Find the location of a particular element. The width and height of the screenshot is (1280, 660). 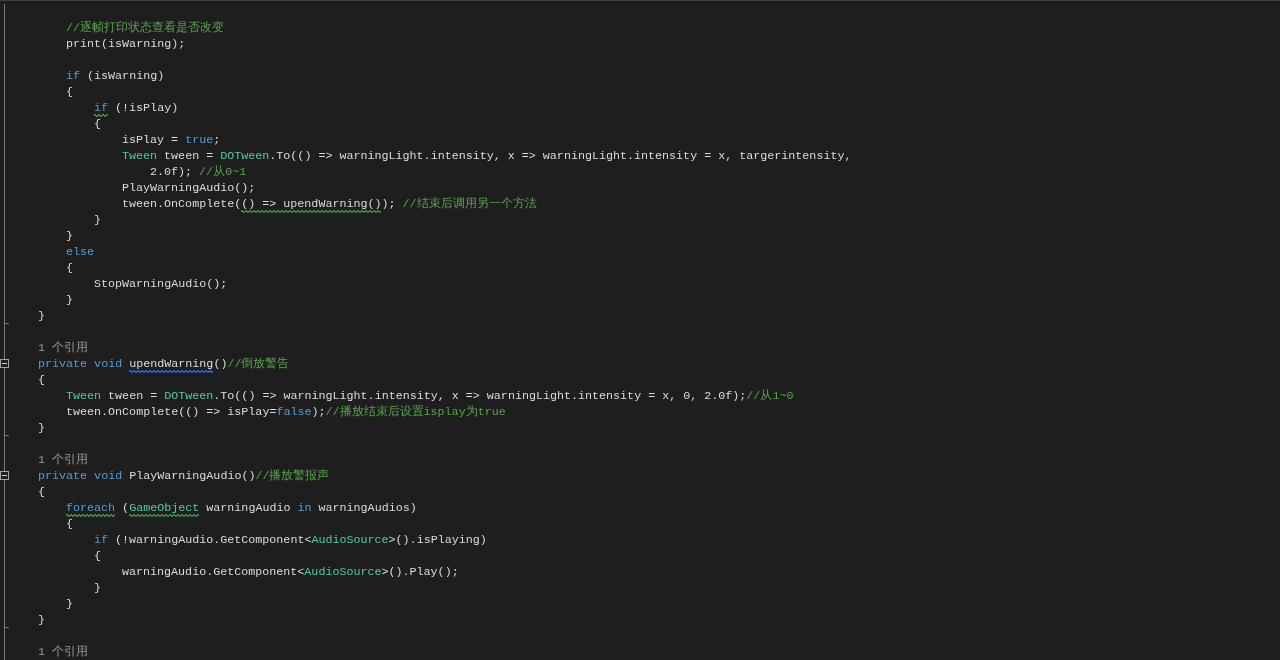

code-line: private void PlayWarningAudio()//播放警报声 is located at coordinates (184, 476).